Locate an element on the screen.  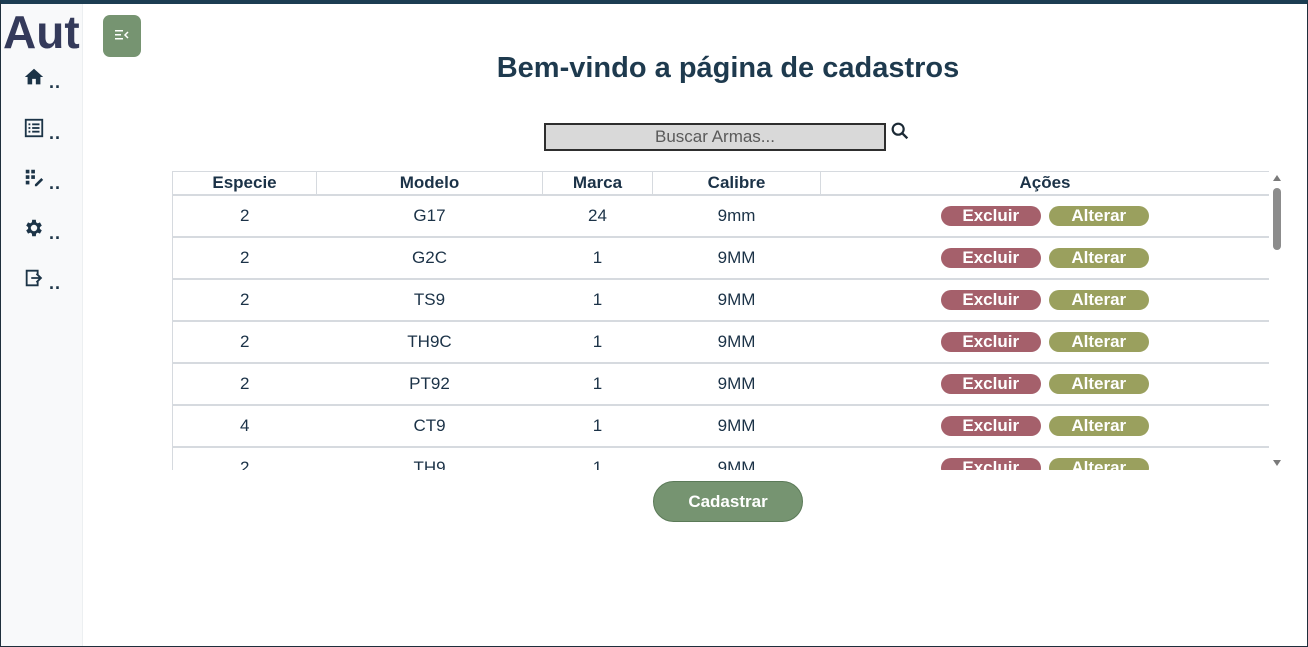
edit-grid-icon is located at coordinates (34, 178).